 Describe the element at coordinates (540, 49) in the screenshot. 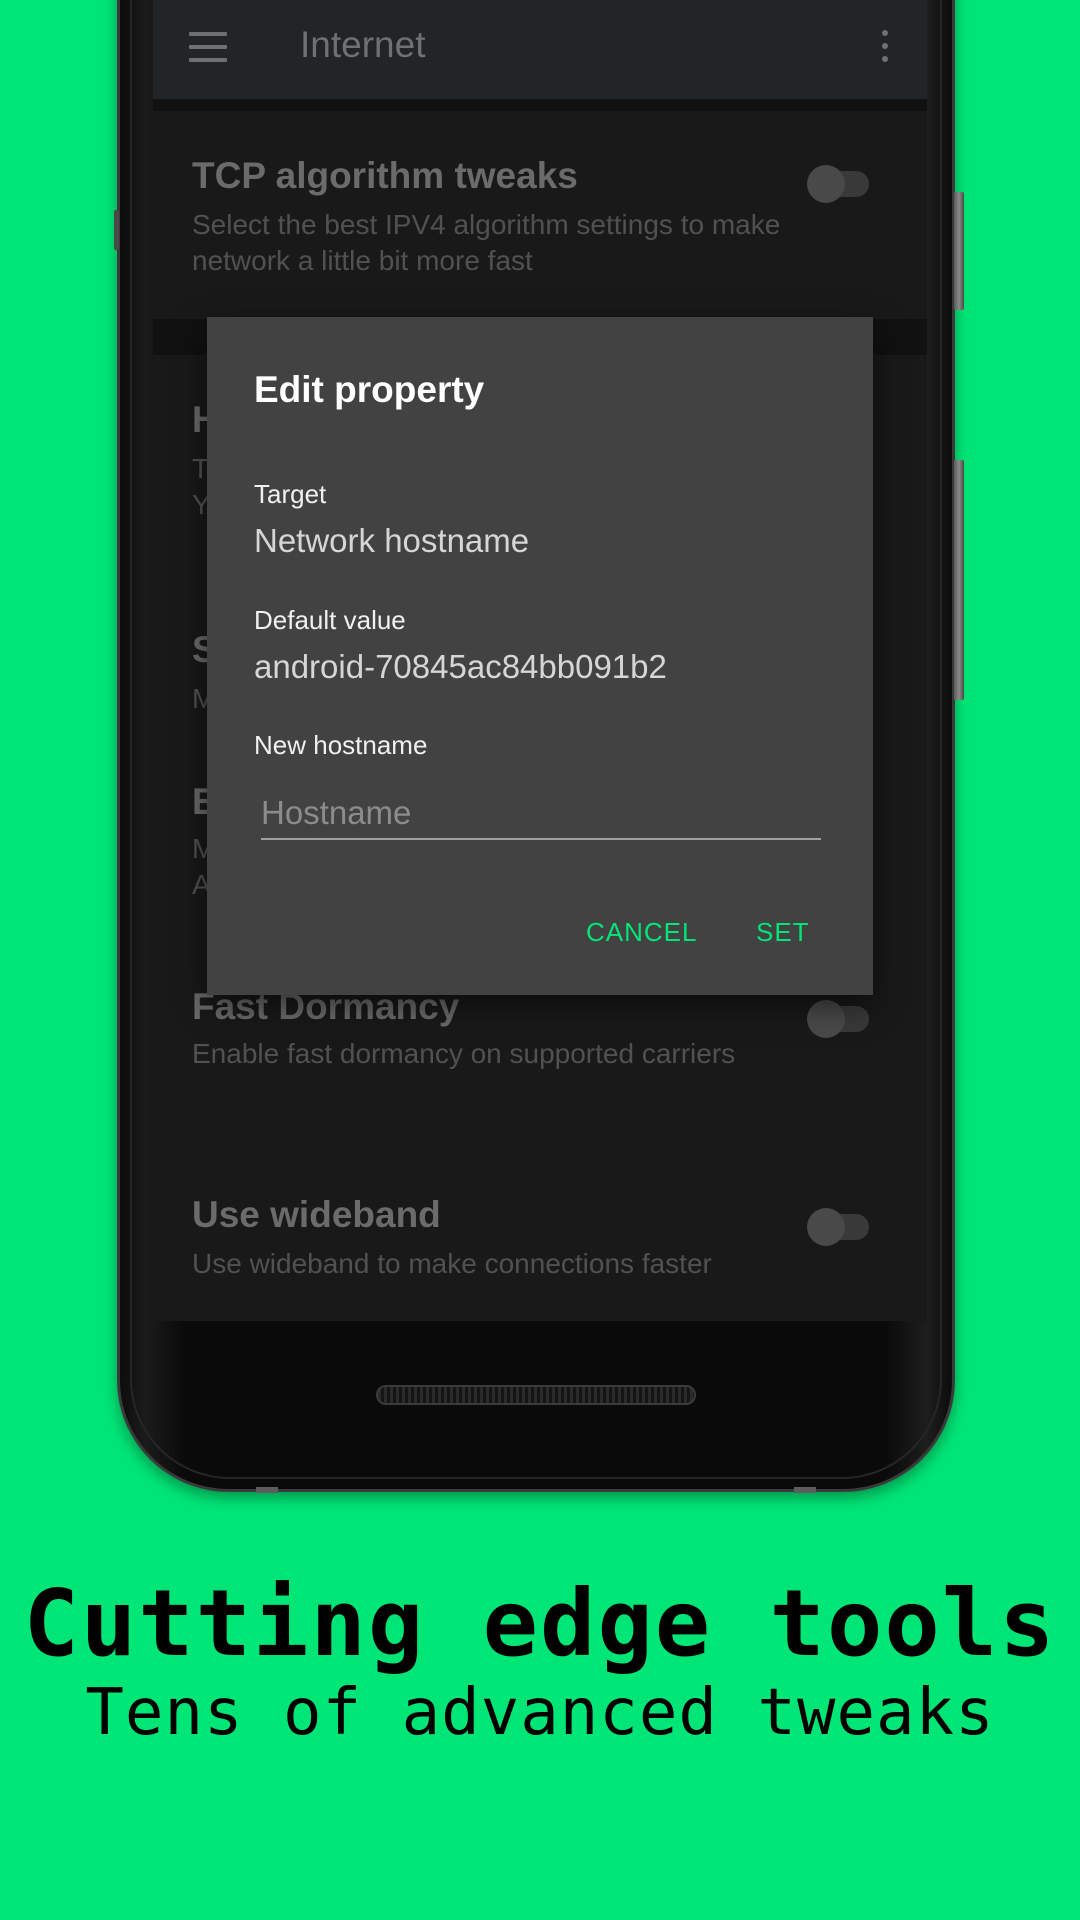

I see `app-bar: Internet` at that location.